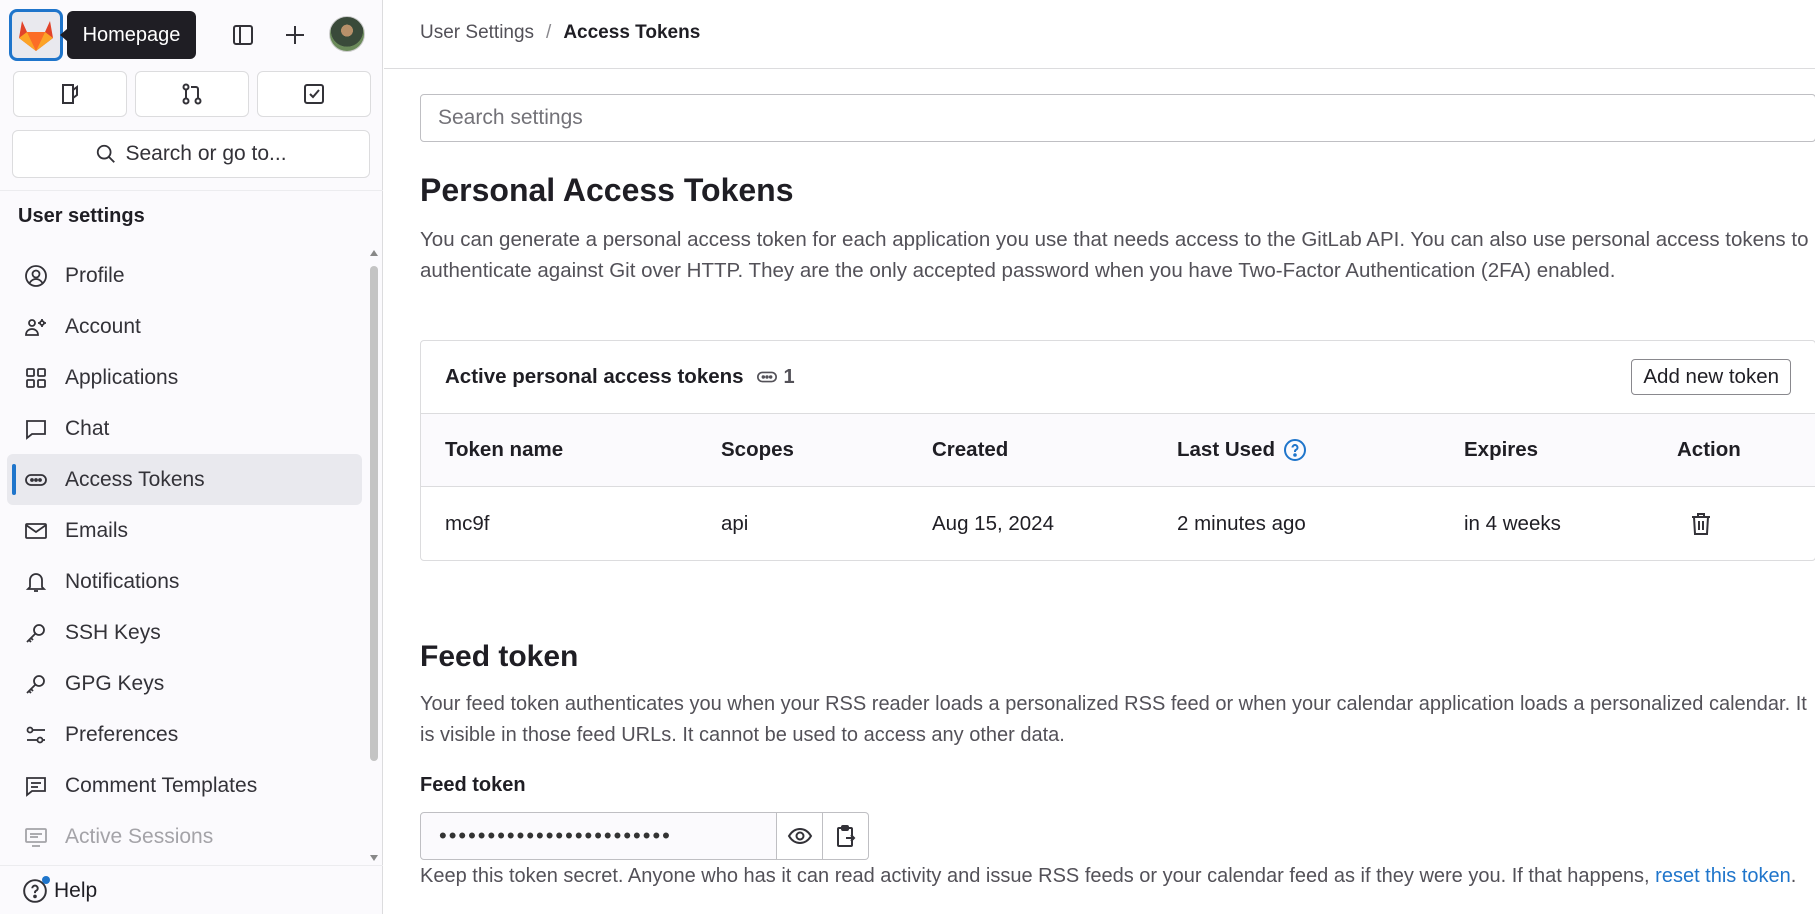 This screenshot has height=914, width=1815. I want to click on sidebar-item-ssh-keys: SSH Keys, so click(184, 632).